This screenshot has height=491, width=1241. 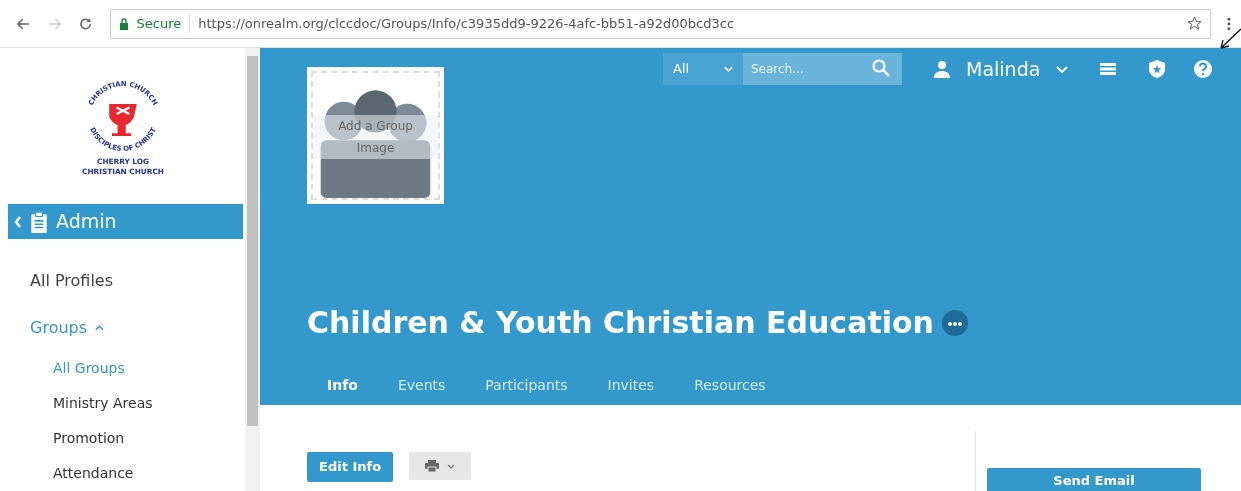 I want to click on print-button, so click(x=440, y=466).